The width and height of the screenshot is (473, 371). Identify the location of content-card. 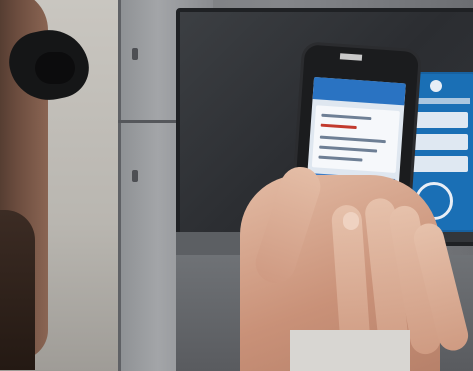
(355, 139).